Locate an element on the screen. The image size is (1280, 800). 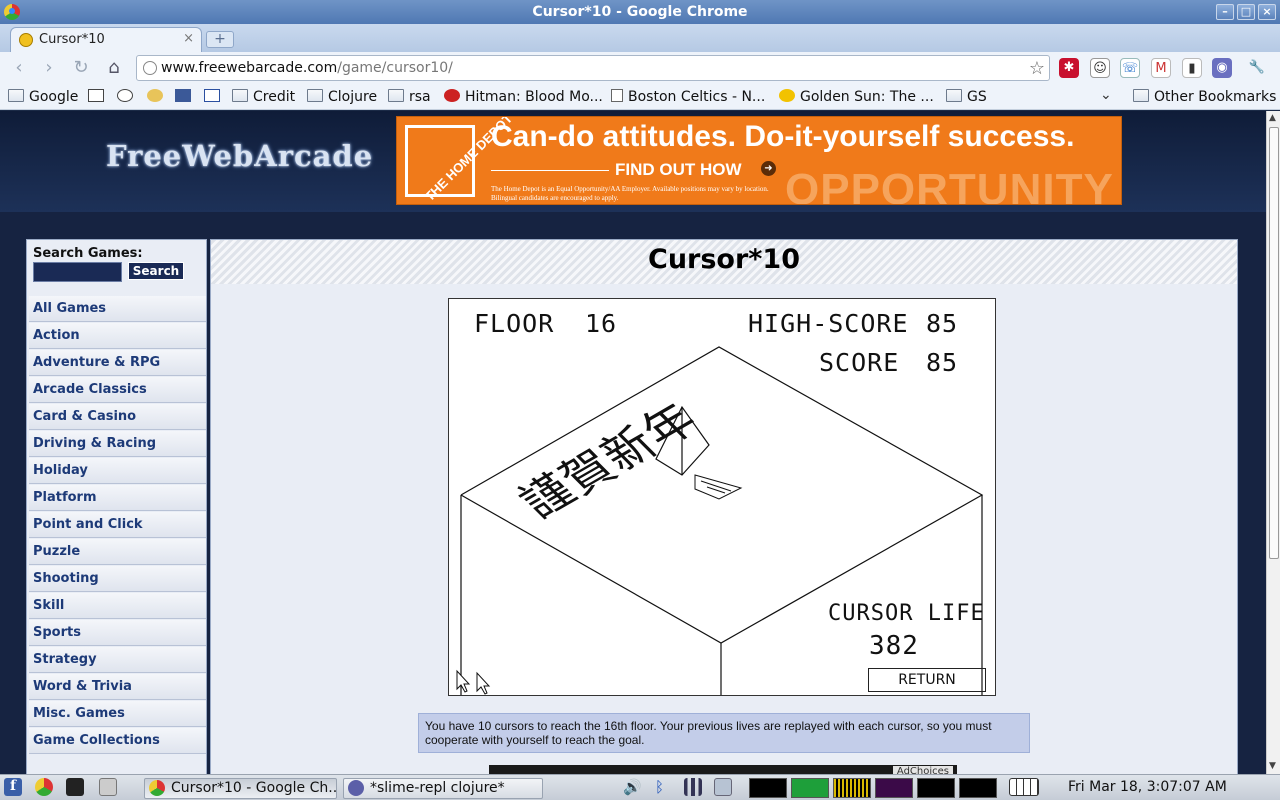
category-skill: Skill is located at coordinates (117, 606).